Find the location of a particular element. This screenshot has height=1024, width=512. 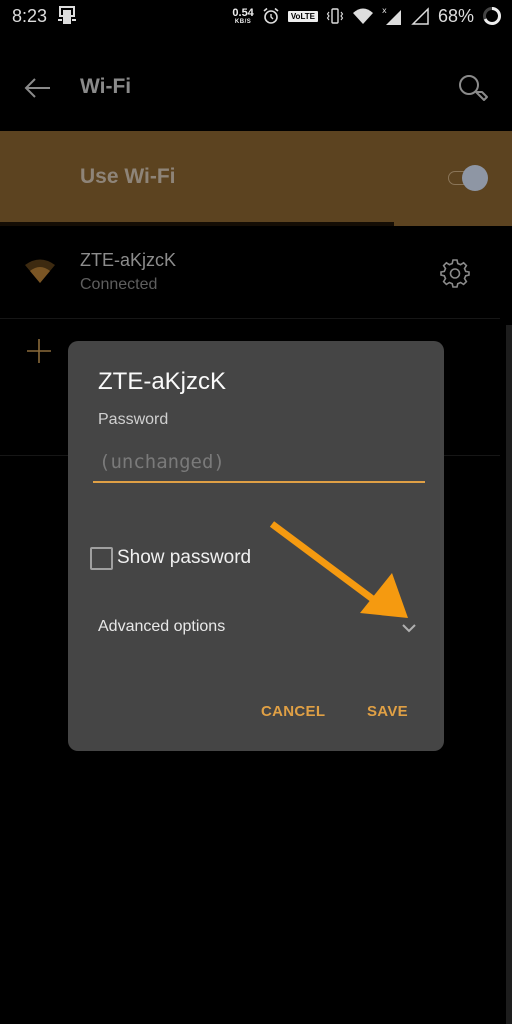

search-icon is located at coordinates (473, 89).